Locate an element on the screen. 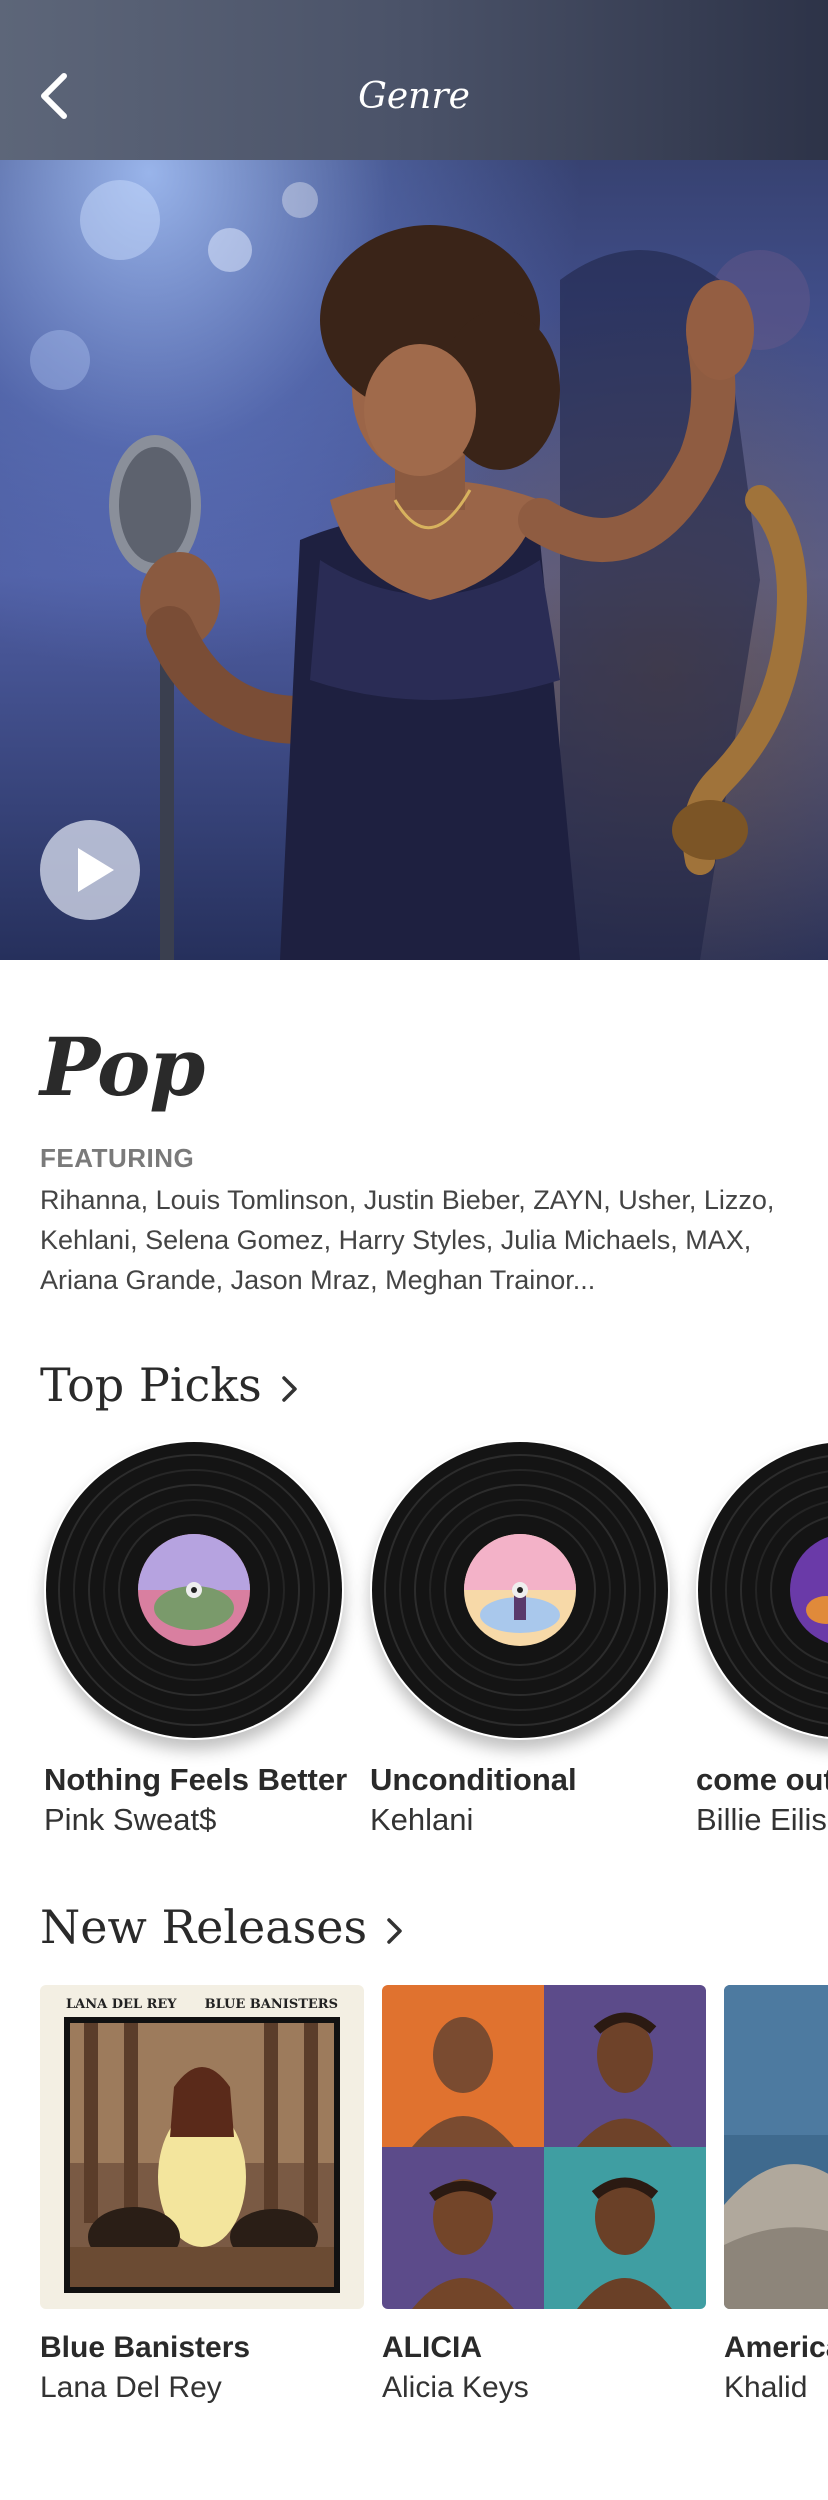 The image size is (828, 2500). top-pick-title: Nothing Feels Better is located at coordinates (196, 1779).